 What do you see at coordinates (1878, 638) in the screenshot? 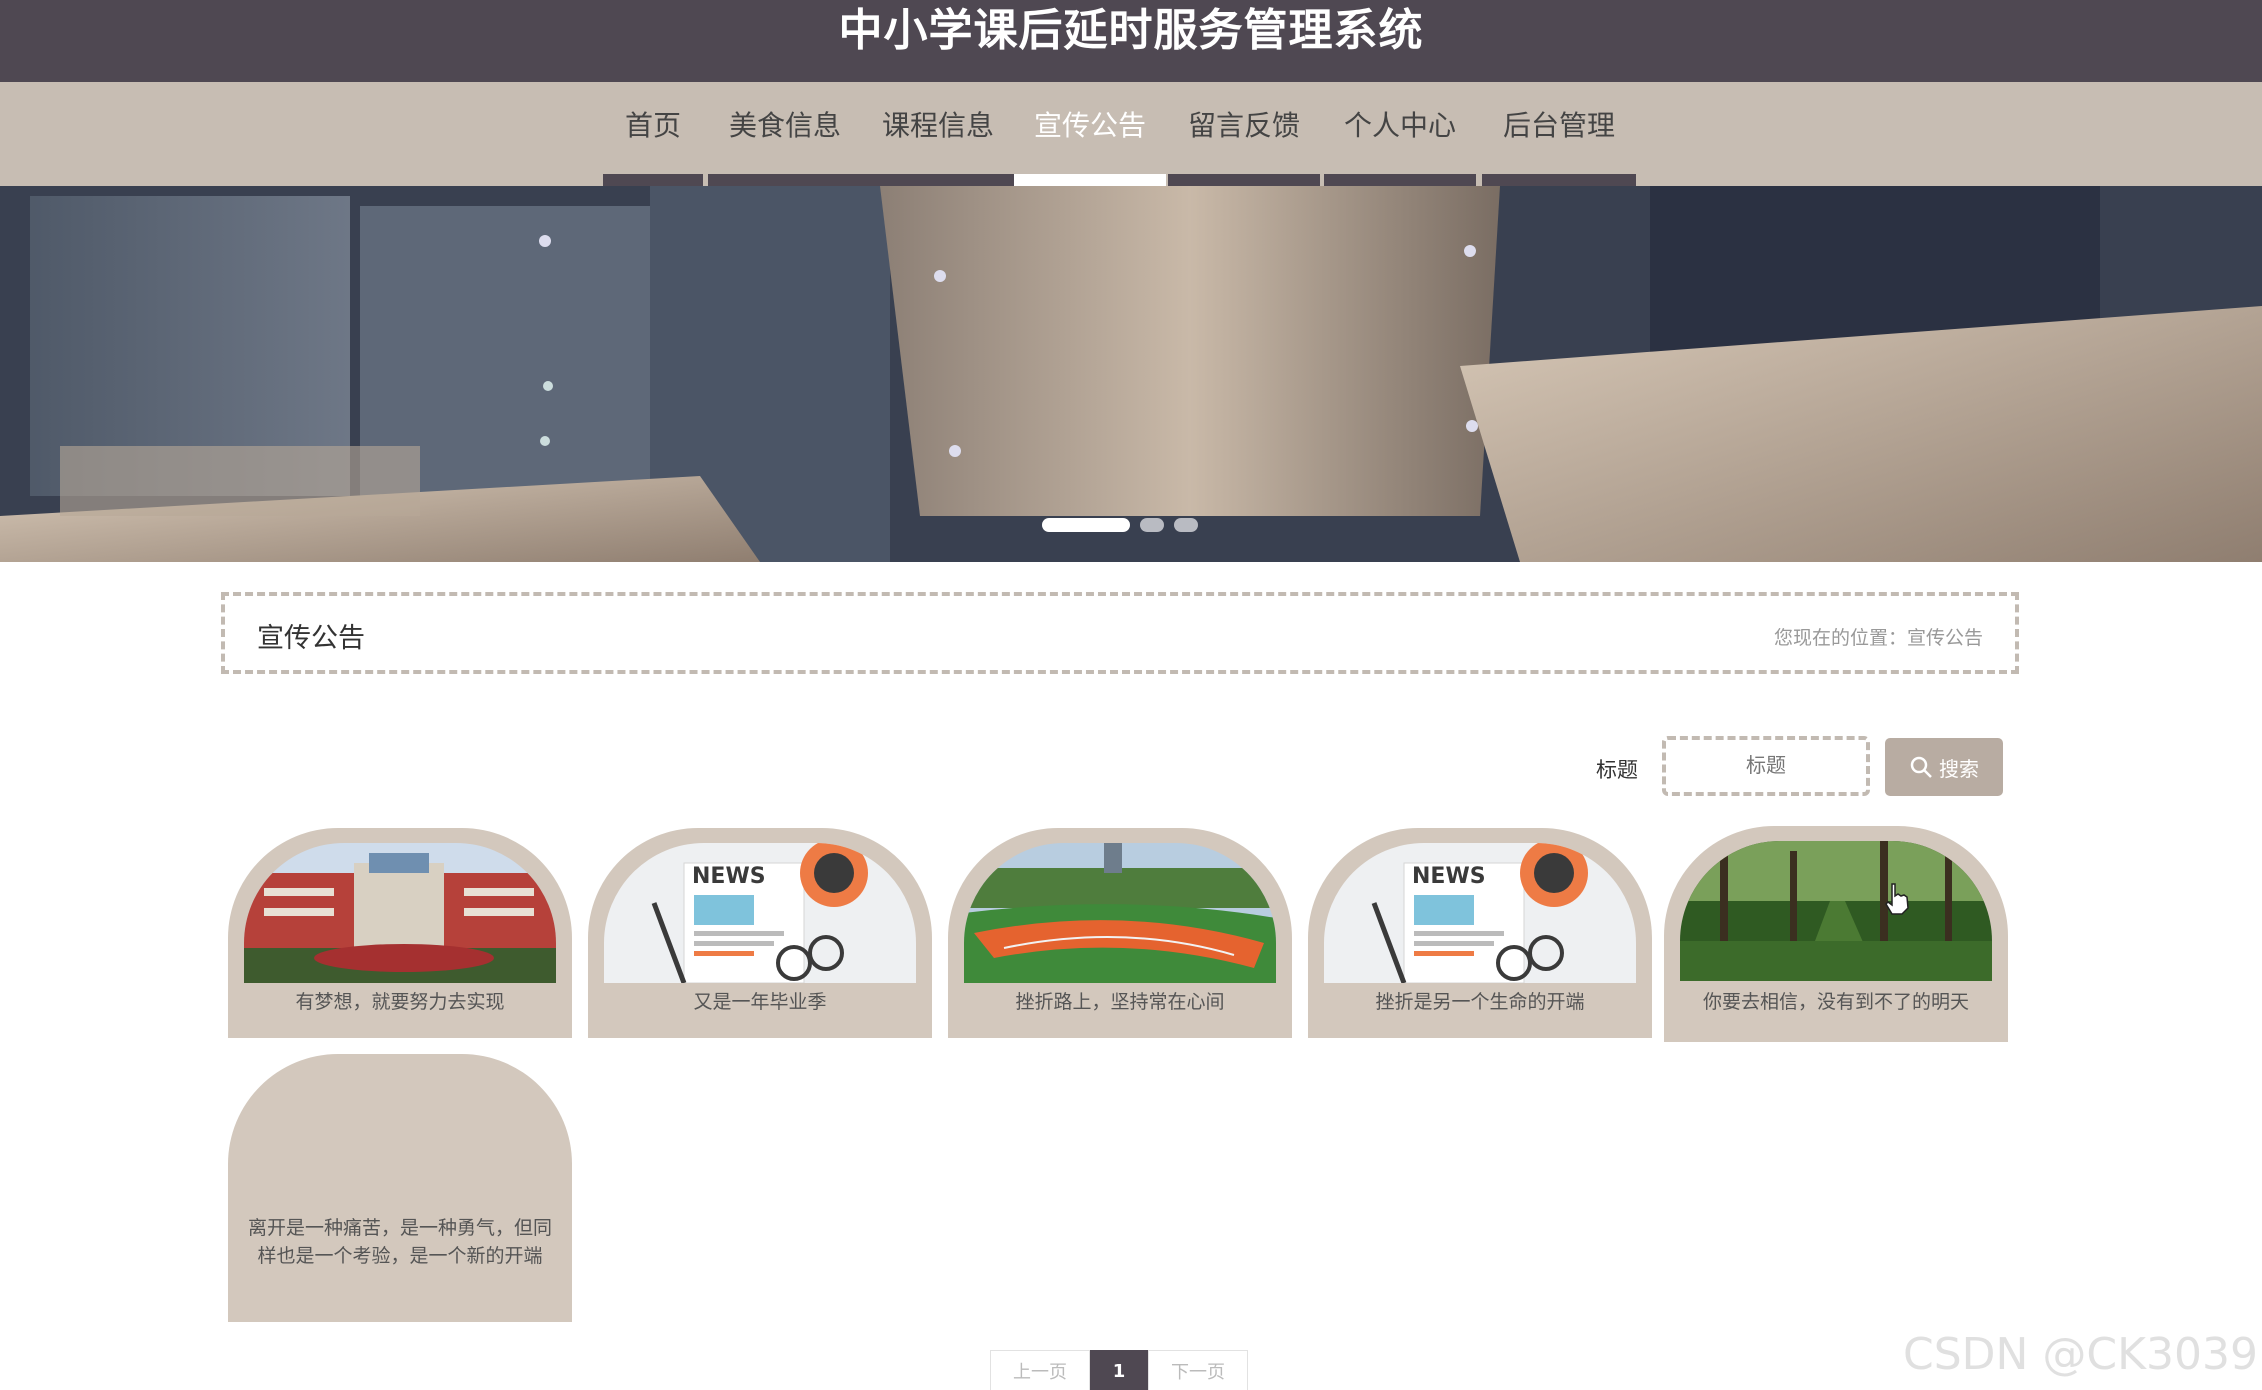
I see `breadcrumb-path: 您现在的位置：宣传公告` at bounding box center [1878, 638].